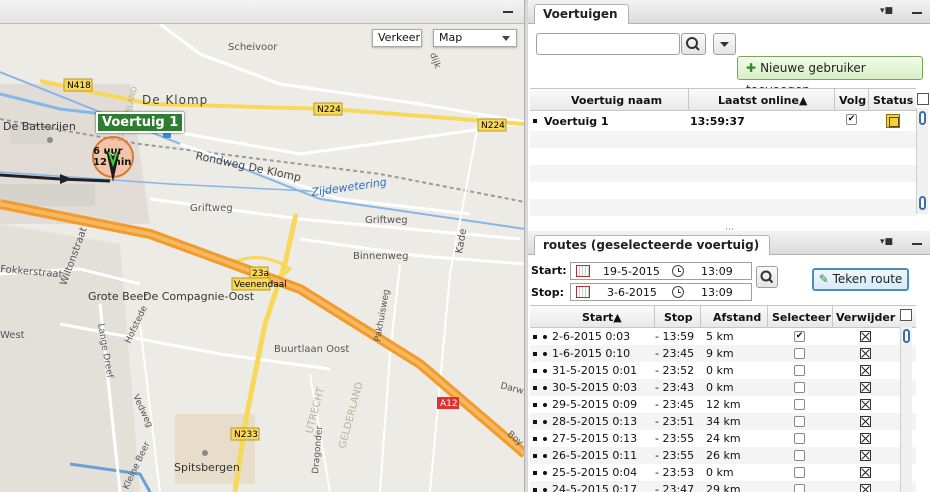 The height and width of the screenshot is (492, 930). I want to click on tab-voertuigen: Voertuigen, so click(581, 14).